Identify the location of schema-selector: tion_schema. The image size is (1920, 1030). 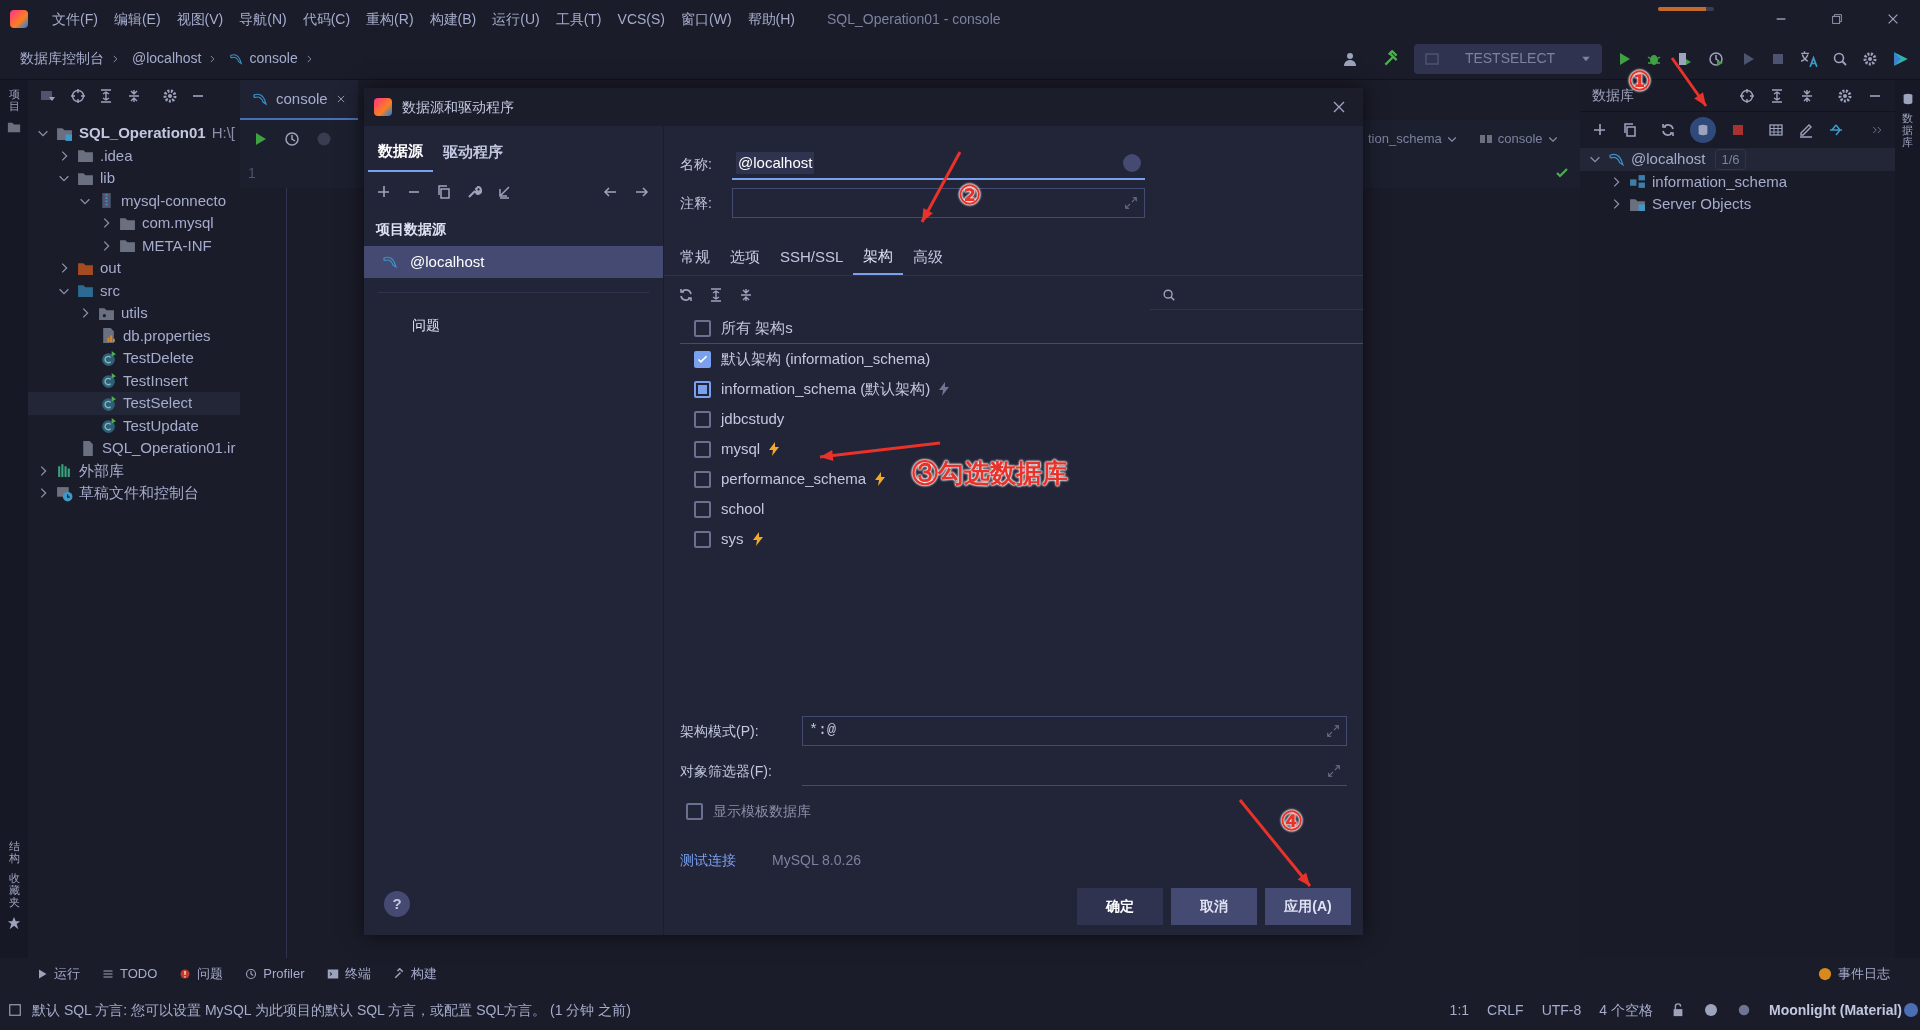
(1405, 139).